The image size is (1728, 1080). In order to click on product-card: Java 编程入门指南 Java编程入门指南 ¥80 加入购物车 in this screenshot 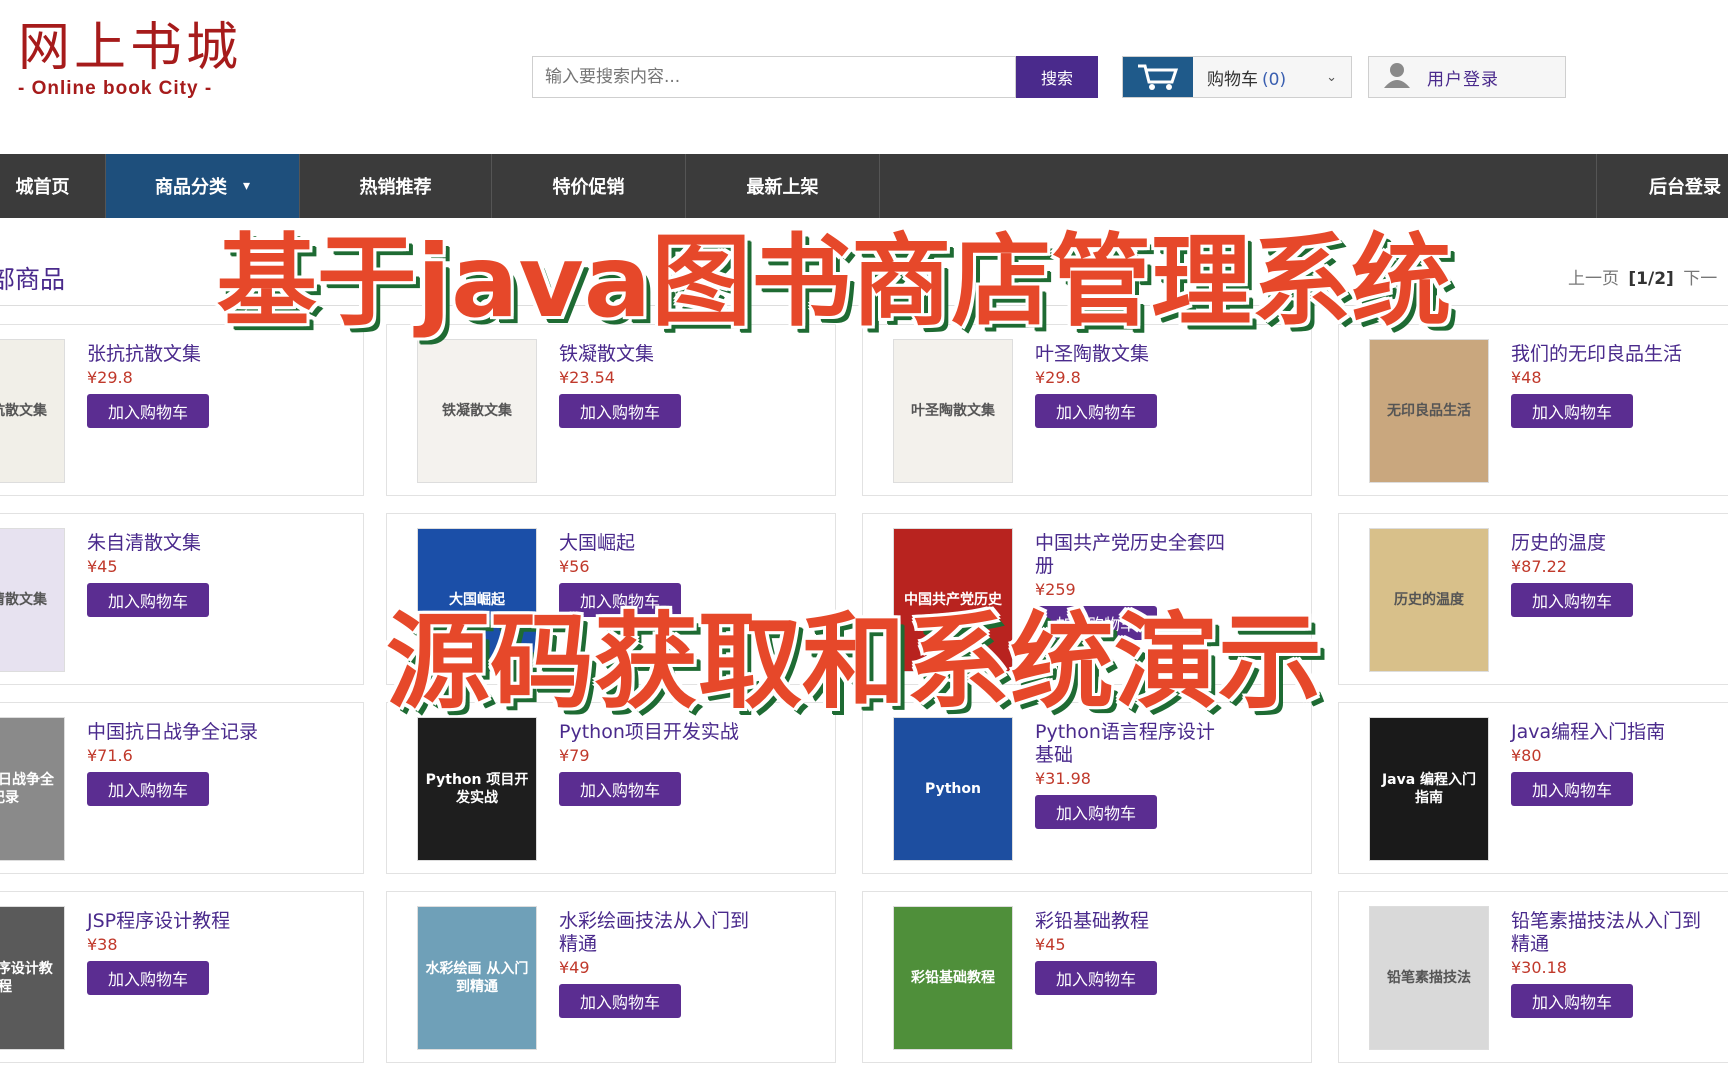, I will do `click(1533, 788)`.